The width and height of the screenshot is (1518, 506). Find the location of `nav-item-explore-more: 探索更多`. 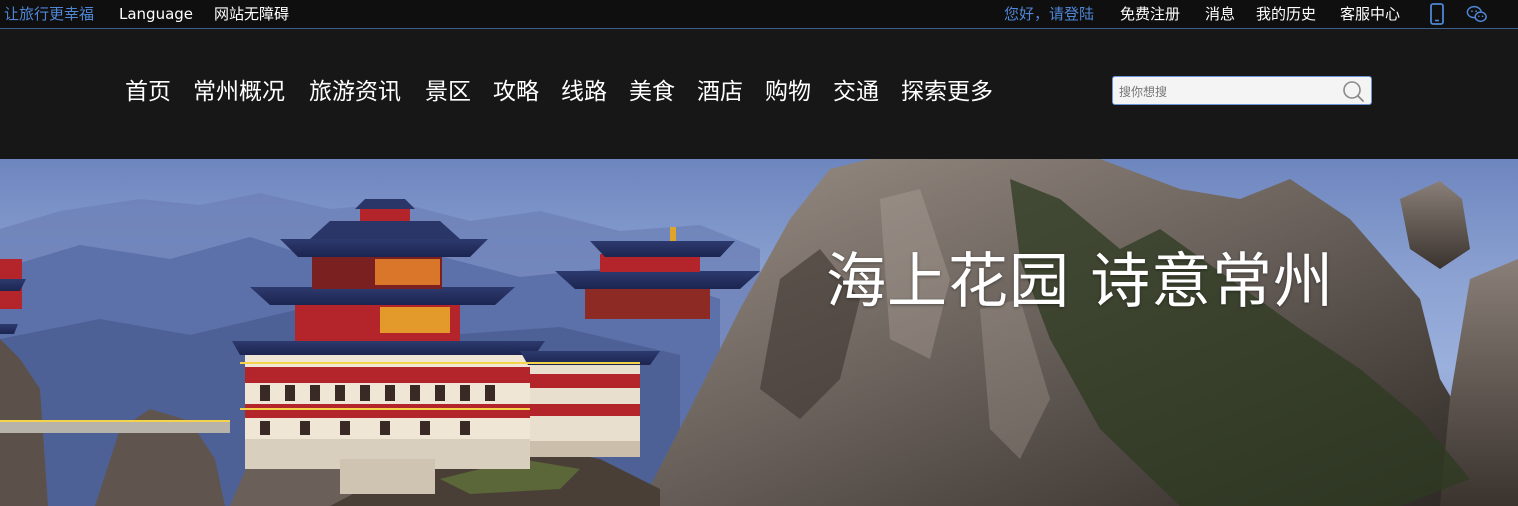

nav-item-explore-more: 探索更多 is located at coordinates (947, 92).